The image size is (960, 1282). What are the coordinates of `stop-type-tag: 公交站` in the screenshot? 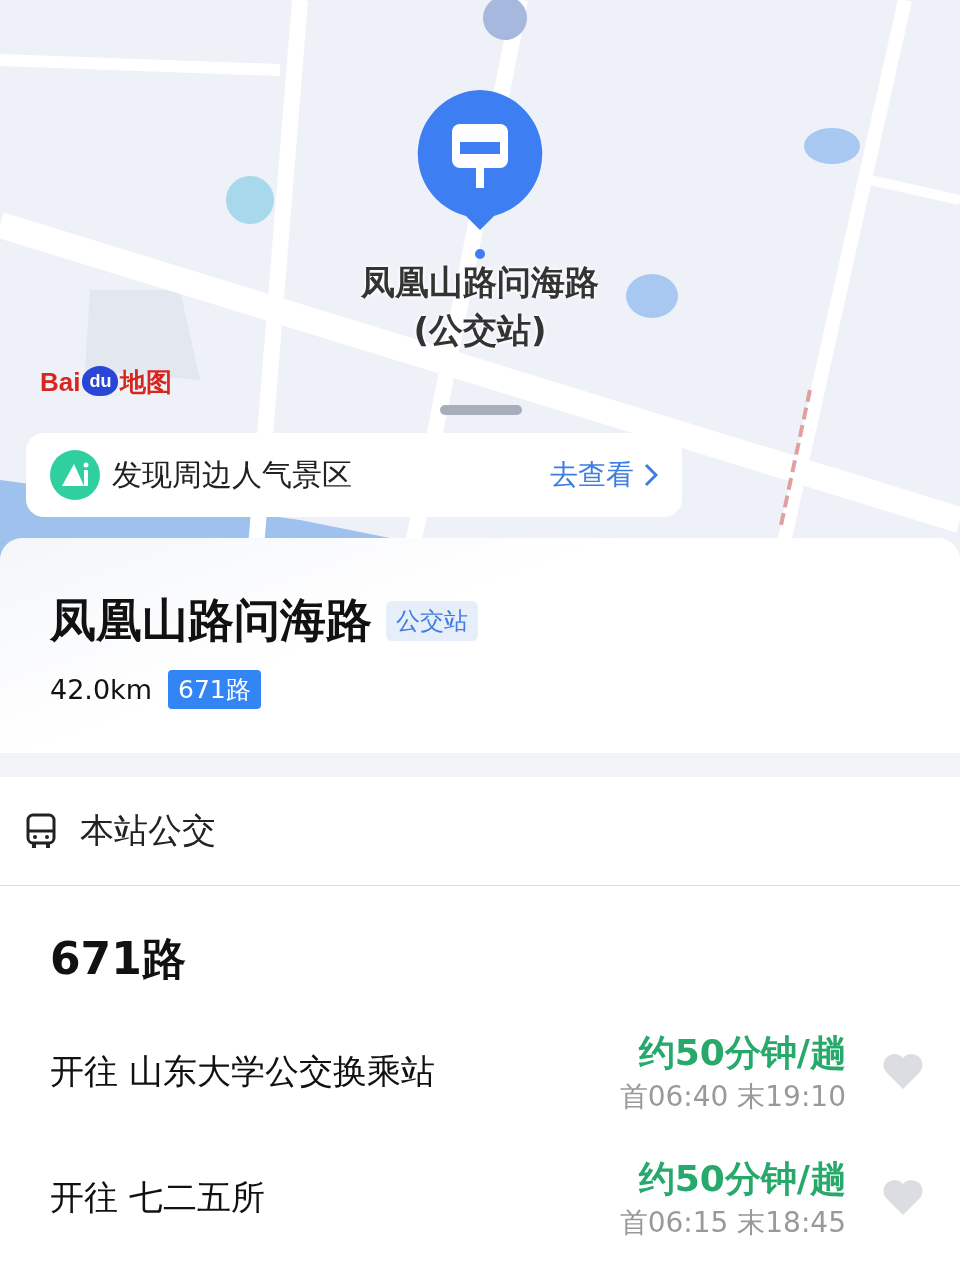 It's located at (432, 621).